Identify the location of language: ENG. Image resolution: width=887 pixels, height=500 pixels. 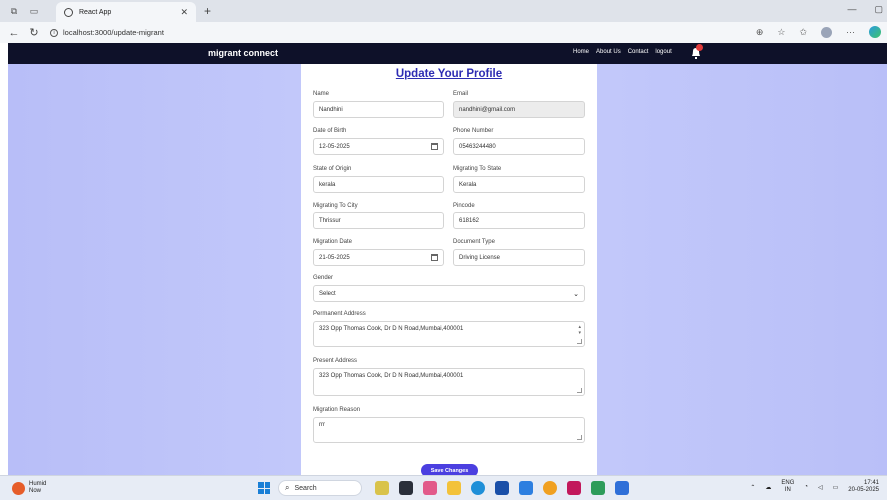
(788, 483).